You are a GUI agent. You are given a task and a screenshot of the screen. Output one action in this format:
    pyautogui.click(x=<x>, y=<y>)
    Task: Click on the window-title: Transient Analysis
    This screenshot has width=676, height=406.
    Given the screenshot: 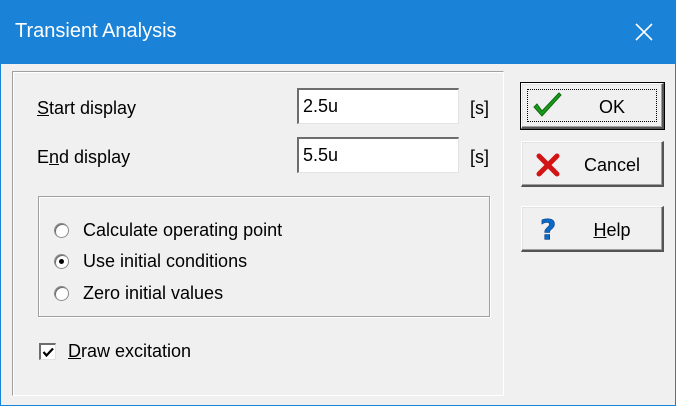 What is the action you would take?
    pyautogui.click(x=96, y=31)
    